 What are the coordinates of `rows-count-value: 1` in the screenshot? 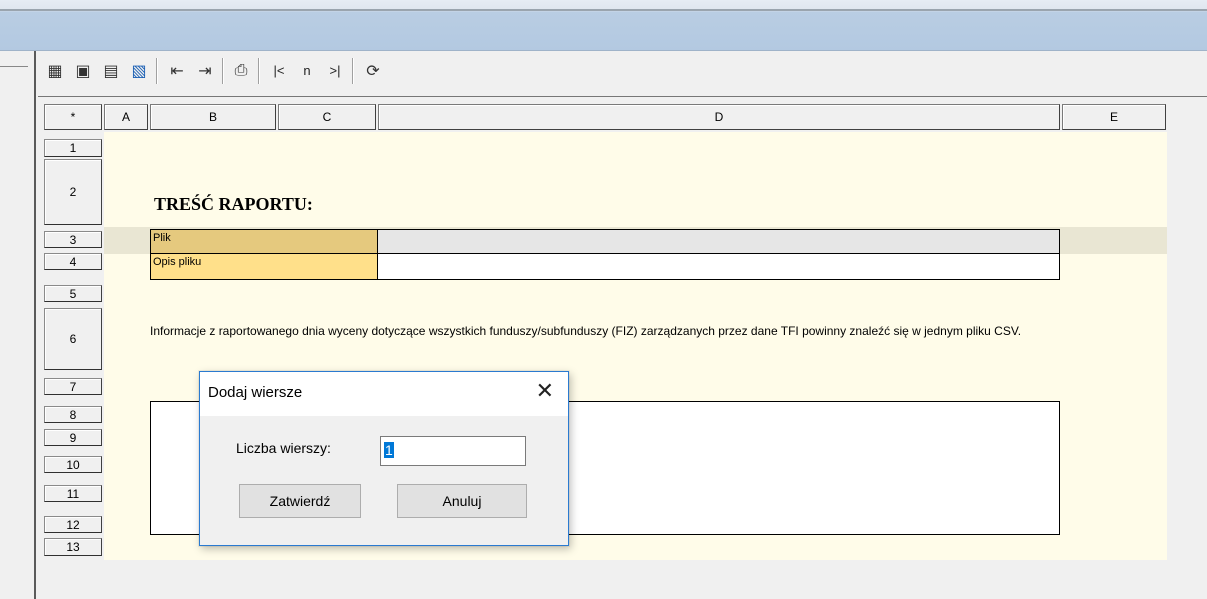 It's located at (389, 450).